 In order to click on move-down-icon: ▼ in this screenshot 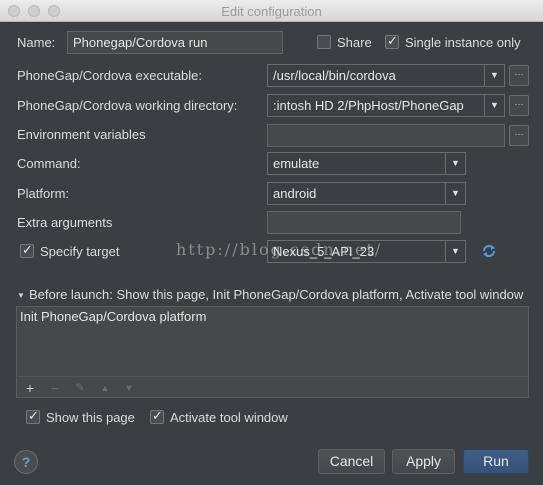, I will do `click(129, 388)`.